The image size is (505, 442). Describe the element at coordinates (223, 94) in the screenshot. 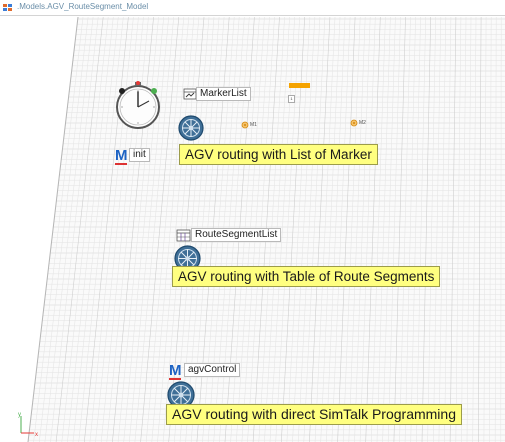

I see `marker-list-label: MarkerList` at that location.